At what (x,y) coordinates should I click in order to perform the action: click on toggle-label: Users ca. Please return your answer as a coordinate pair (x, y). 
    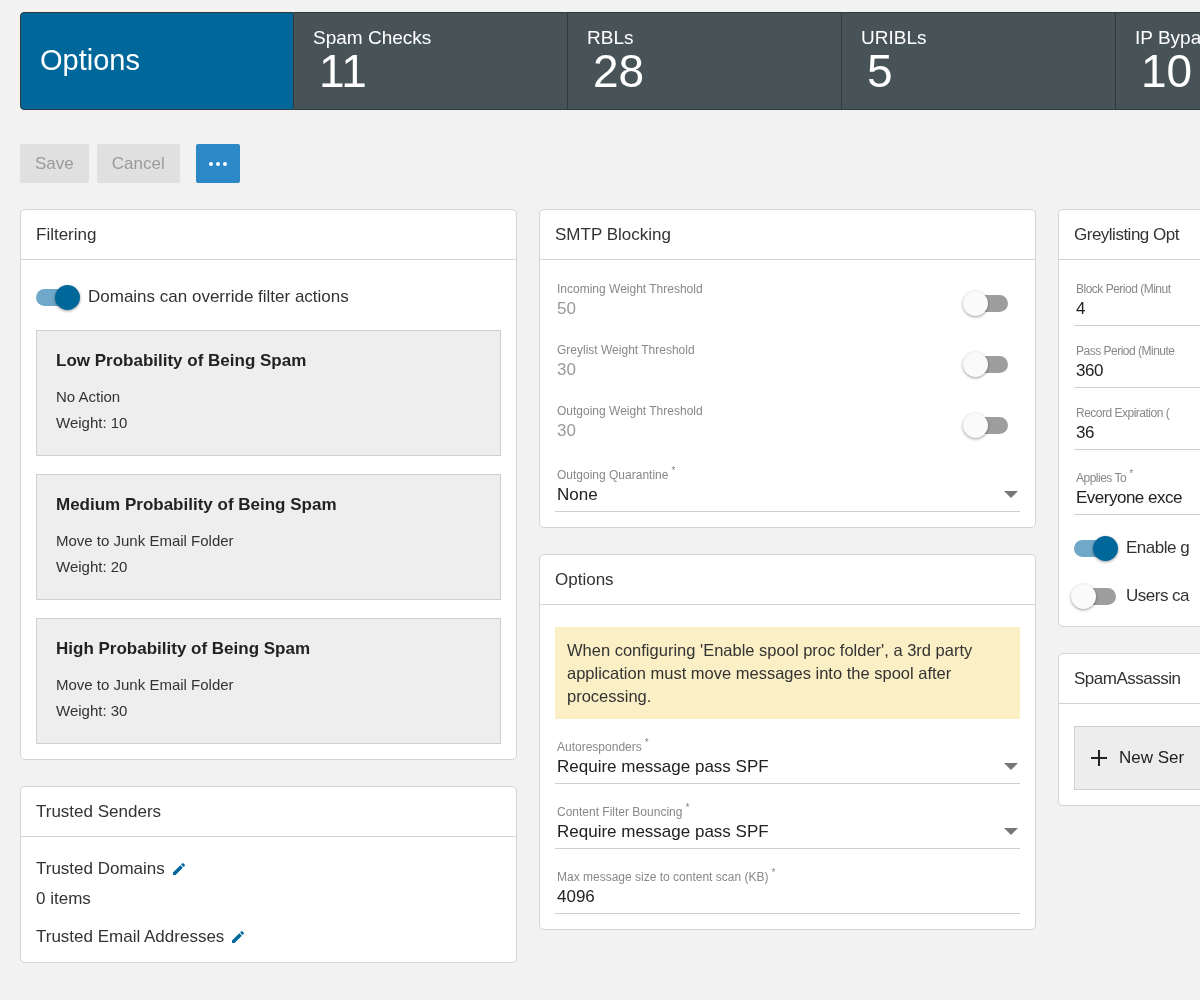
    Looking at the image, I should click on (1158, 596).